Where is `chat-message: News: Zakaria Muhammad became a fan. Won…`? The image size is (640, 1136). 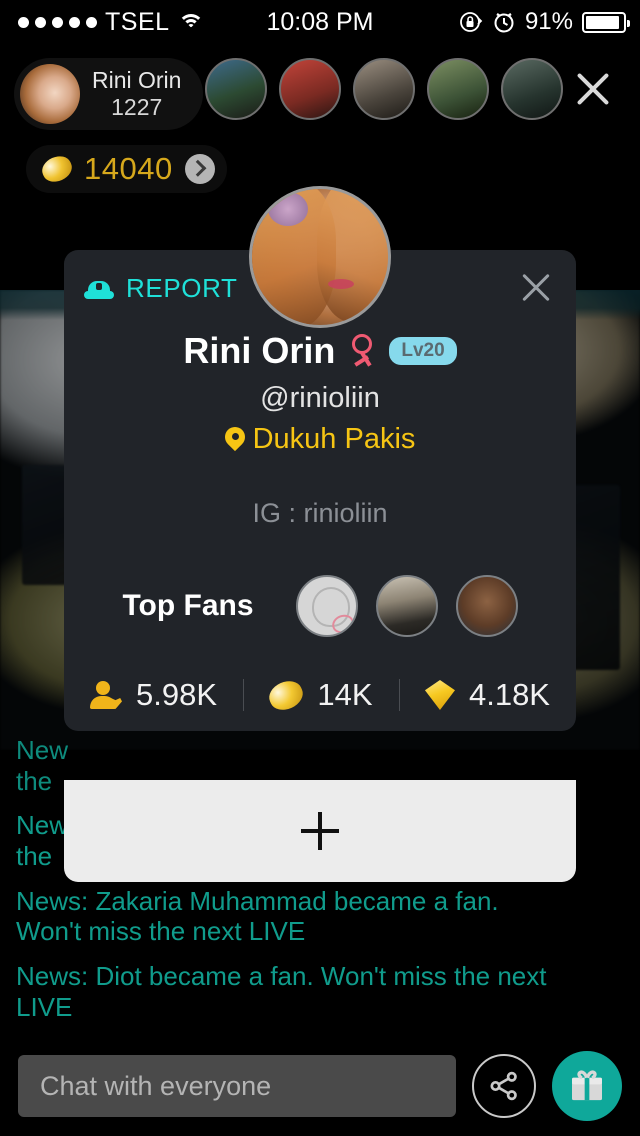
chat-message: News: Zakaria Muhammad became a fan. Won… is located at coordinates (257, 916).